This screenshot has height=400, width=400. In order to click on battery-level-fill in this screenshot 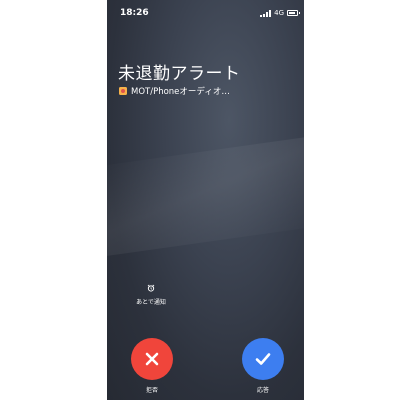, I will do `click(292, 13)`.